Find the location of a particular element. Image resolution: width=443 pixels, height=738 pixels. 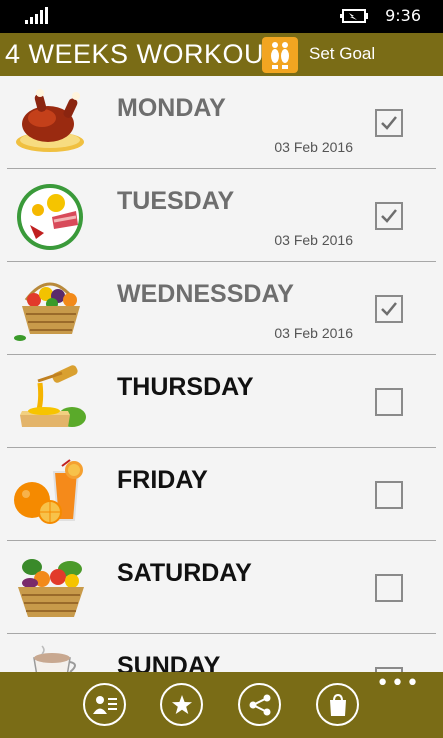

clock: 9:36 is located at coordinates (403, 15).